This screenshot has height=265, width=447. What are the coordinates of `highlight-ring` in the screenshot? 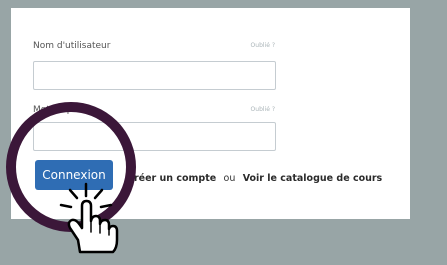 It's located at (71, 167).